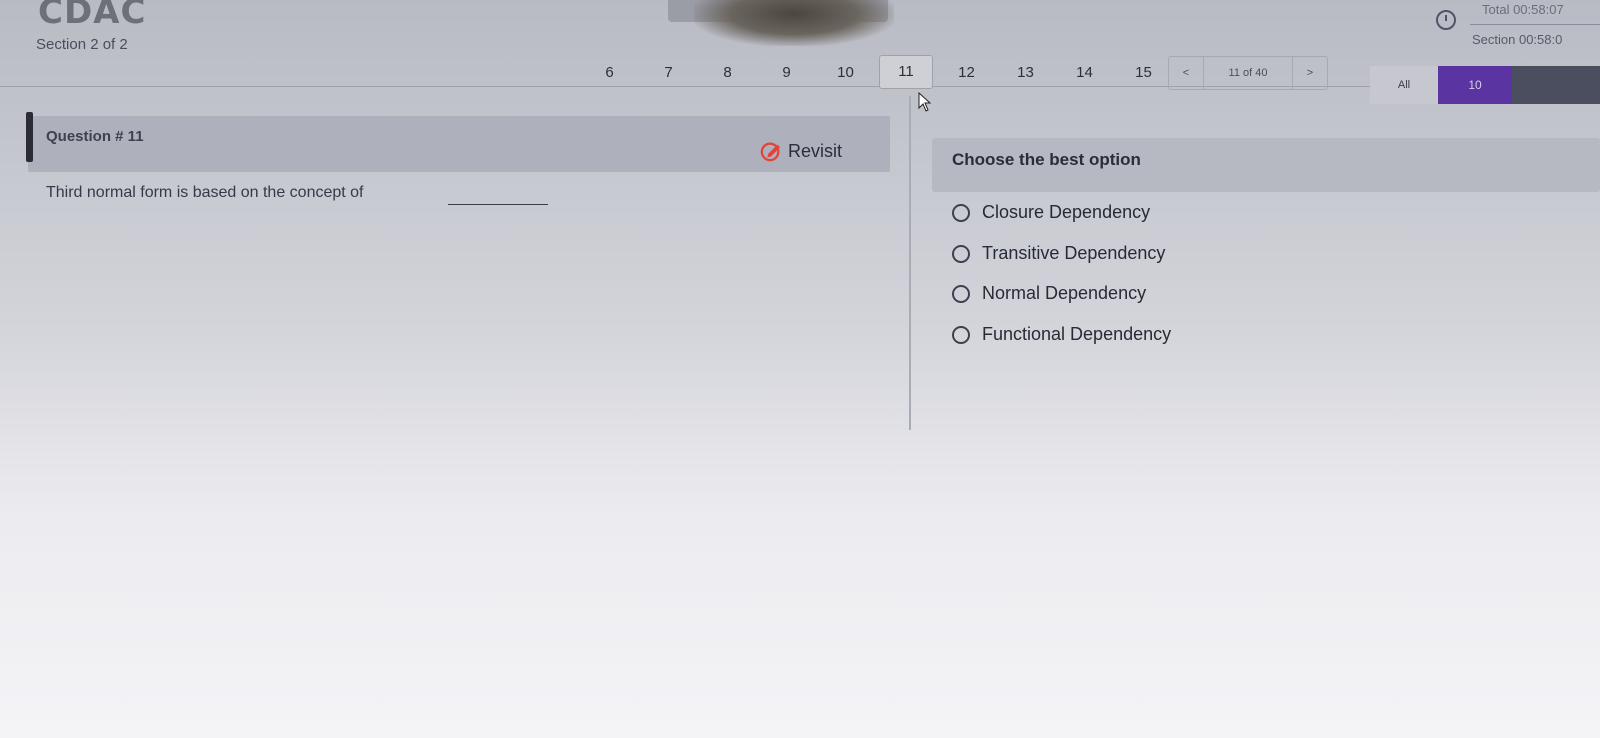 The width and height of the screenshot is (1600, 738). What do you see at coordinates (1446, 20) in the screenshot?
I see `clock-icon` at bounding box center [1446, 20].